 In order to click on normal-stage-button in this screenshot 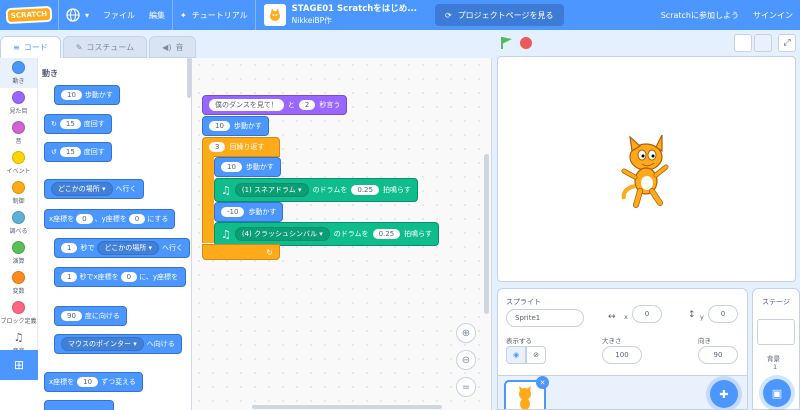, I will do `click(763, 43)`.